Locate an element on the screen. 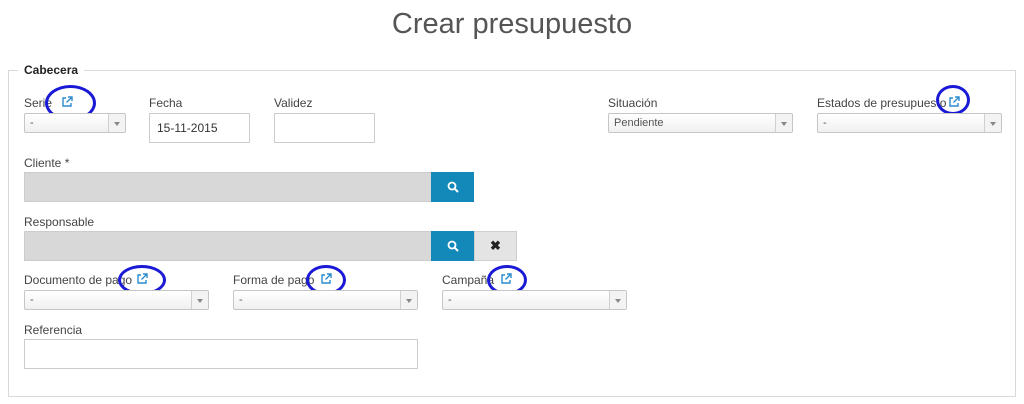 This screenshot has width=1024, height=404. referencia-label: Referencia is located at coordinates (53, 330).